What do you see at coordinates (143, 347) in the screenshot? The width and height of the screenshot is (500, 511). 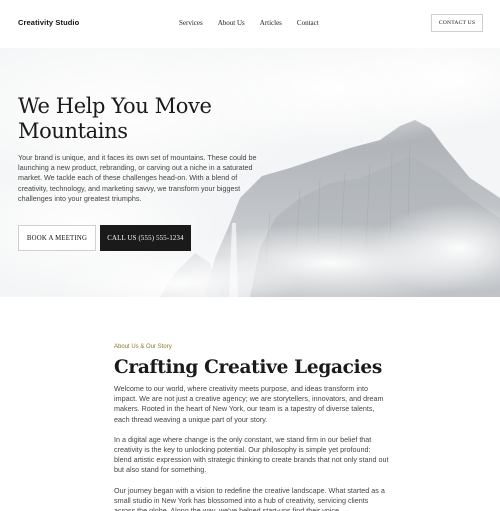 I see `about-eyebrow: About Us & Our Story` at bounding box center [143, 347].